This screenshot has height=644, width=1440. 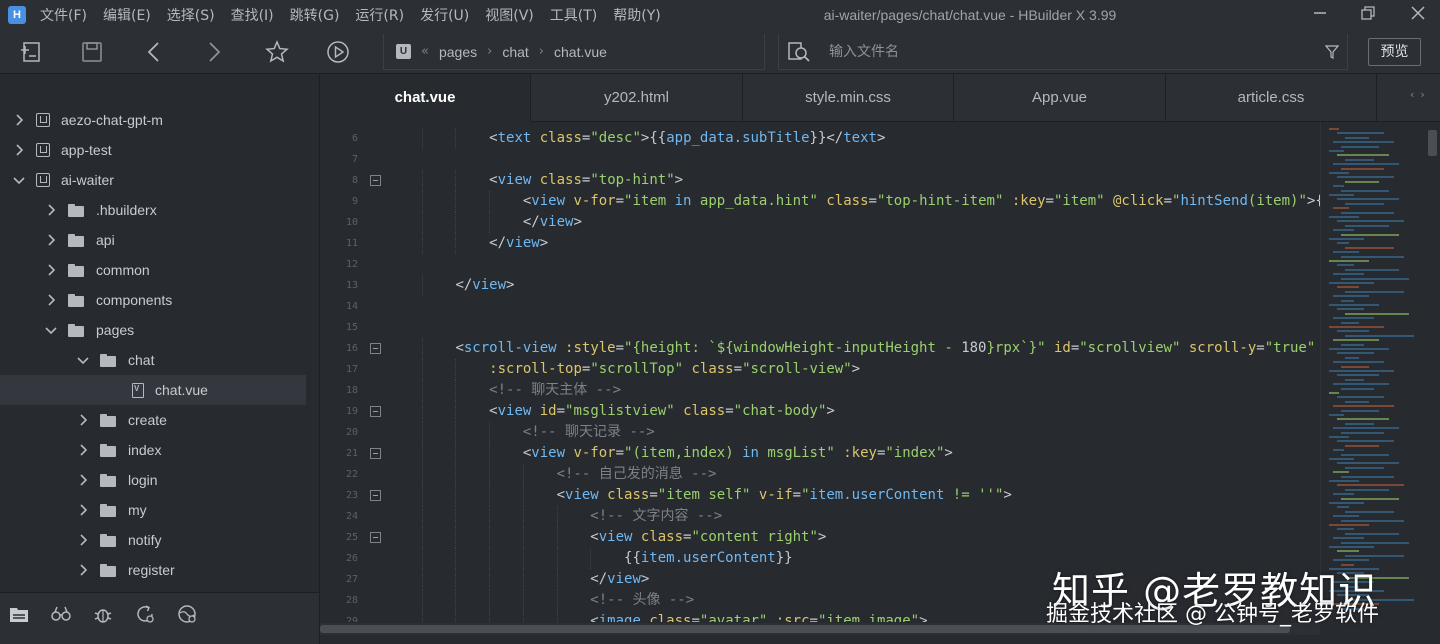 I want to click on breadcrumb-item-pages: pages, so click(x=458, y=52).